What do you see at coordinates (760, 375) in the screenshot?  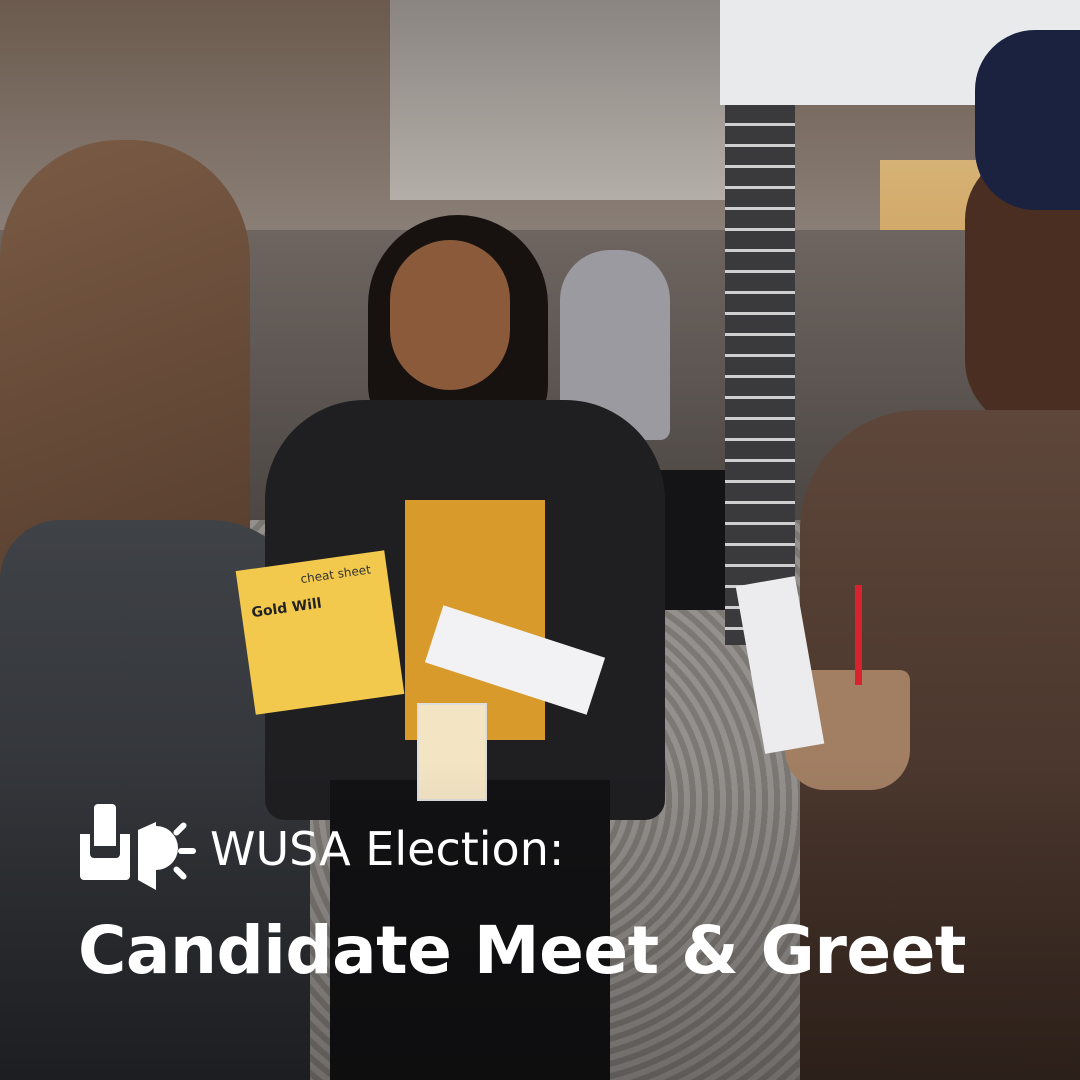 I see `banner-column` at bounding box center [760, 375].